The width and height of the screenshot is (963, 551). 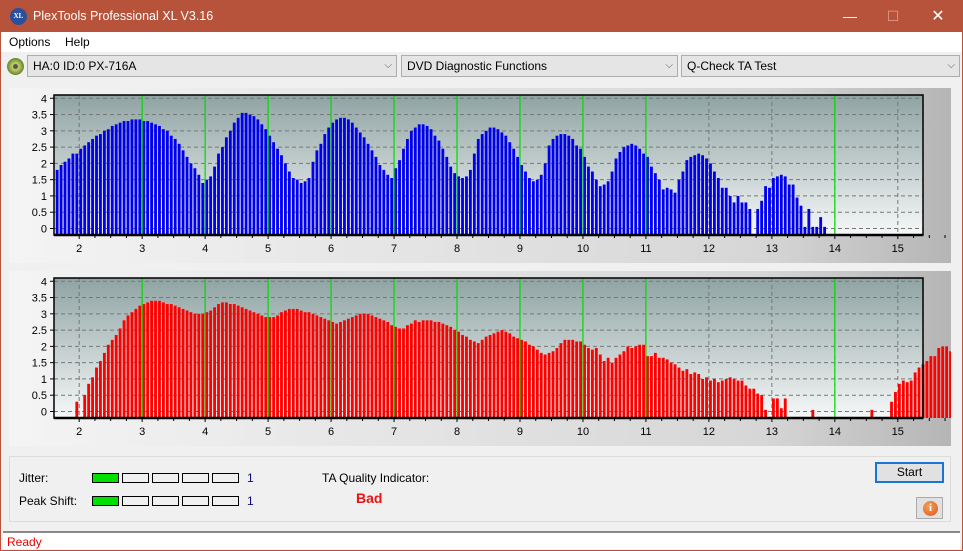 What do you see at coordinates (709, 432) in the screenshot?
I see `x-tick-label: 12` at bounding box center [709, 432].